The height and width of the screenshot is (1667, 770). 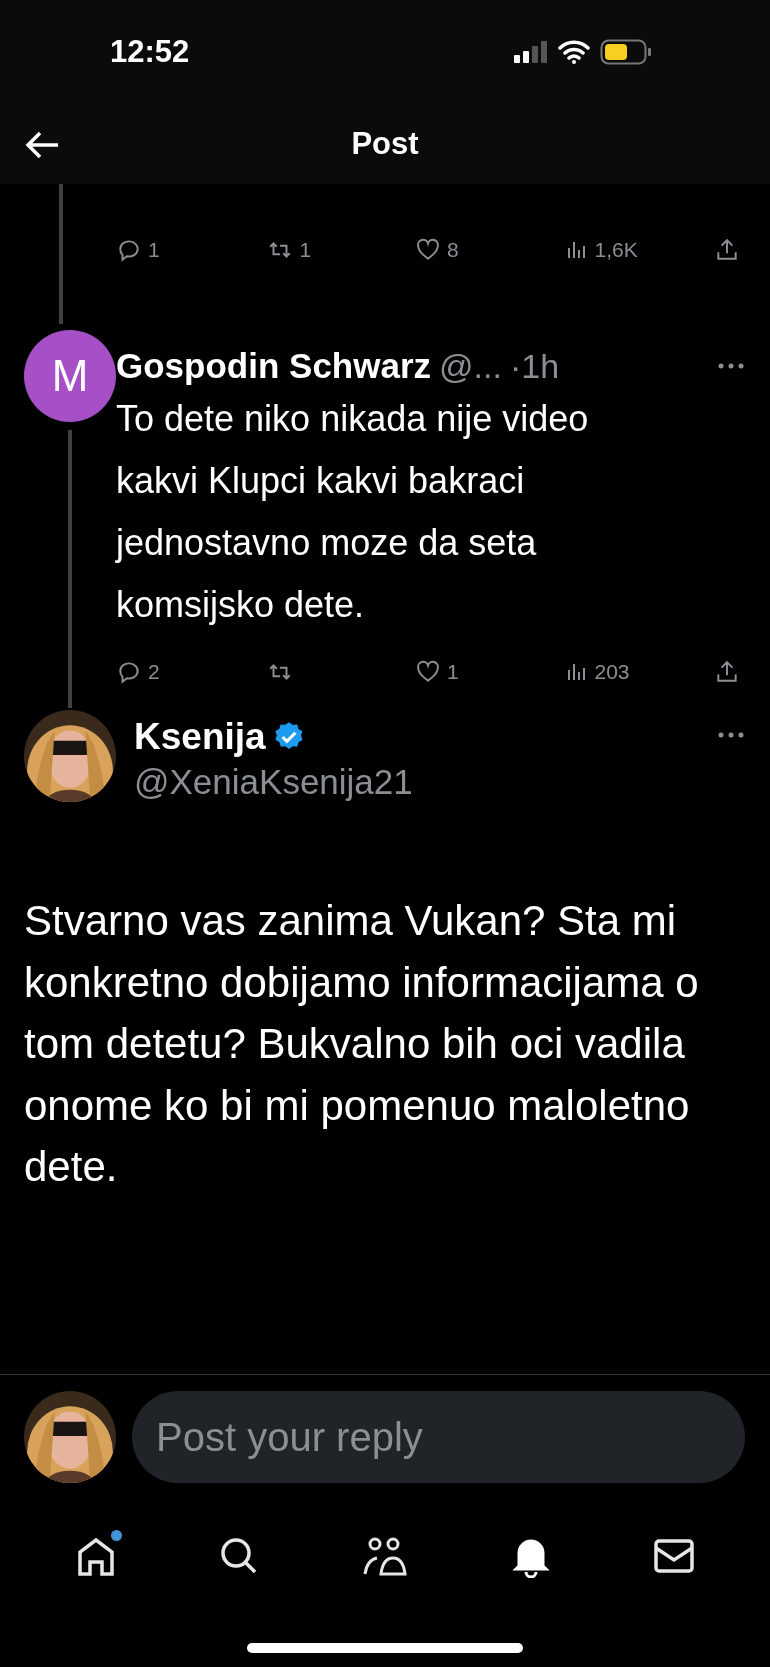 I want to click on reply-action: 2, so click(x=161, y=672).